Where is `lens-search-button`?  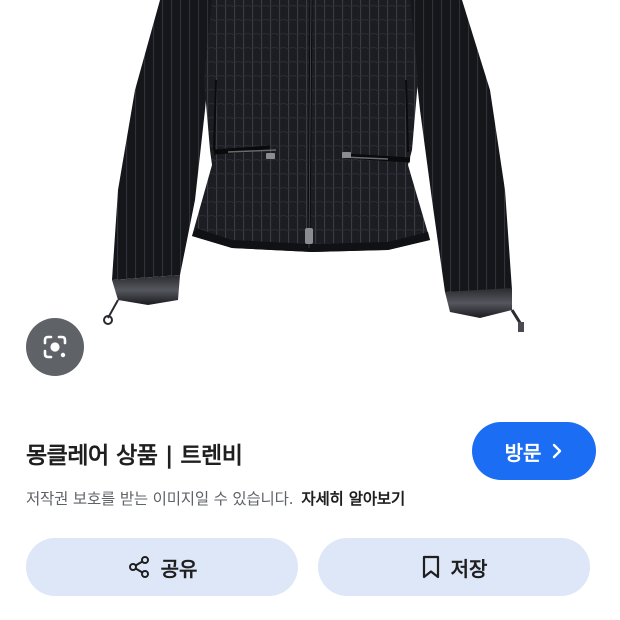 lens-search-button is located at coordinates (55, 347).